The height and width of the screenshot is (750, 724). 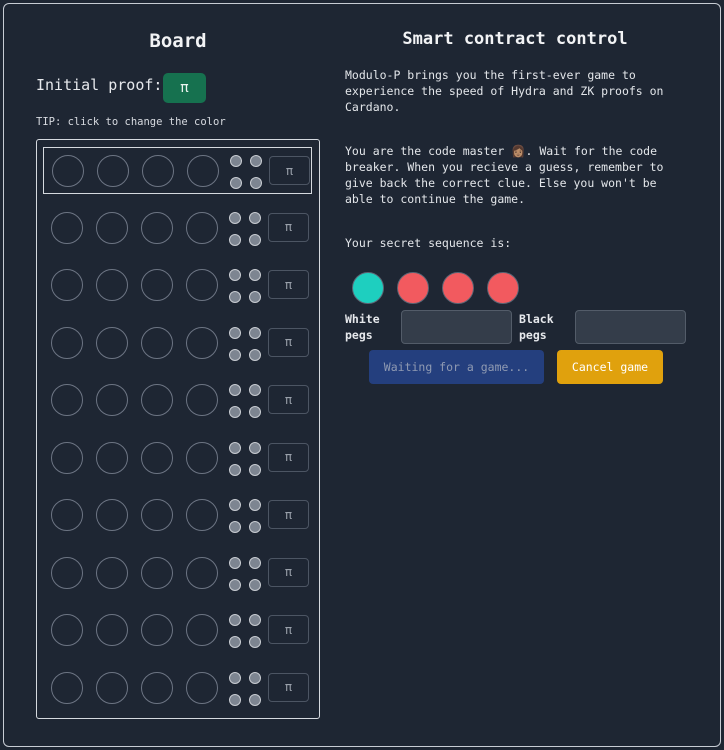 I want to click on initial-proof-label: Initial proof:, so click(x=99, y=85).